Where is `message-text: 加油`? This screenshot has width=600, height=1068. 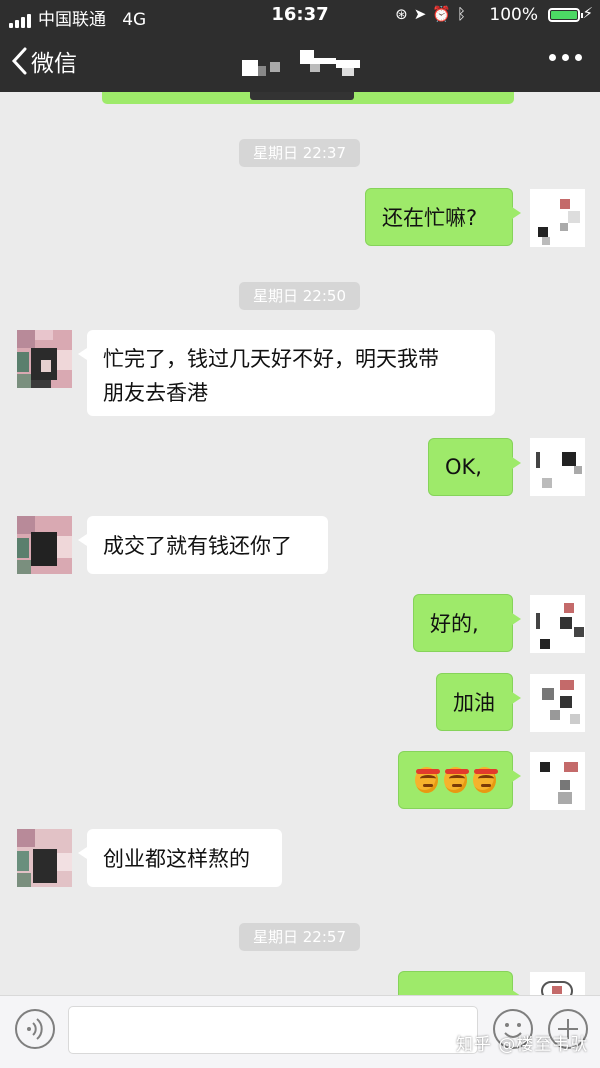 message-text: 加油 is located at coordinates (474, 703).